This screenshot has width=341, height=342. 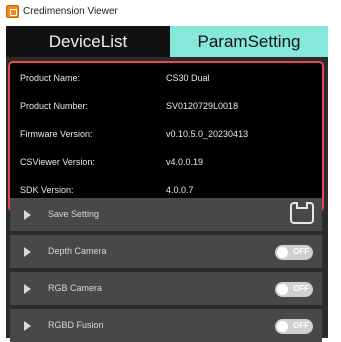 I want to click on info-row-csviewer-version: CSViewer Version: v4.0.0.19, so click(x=170, y=164).